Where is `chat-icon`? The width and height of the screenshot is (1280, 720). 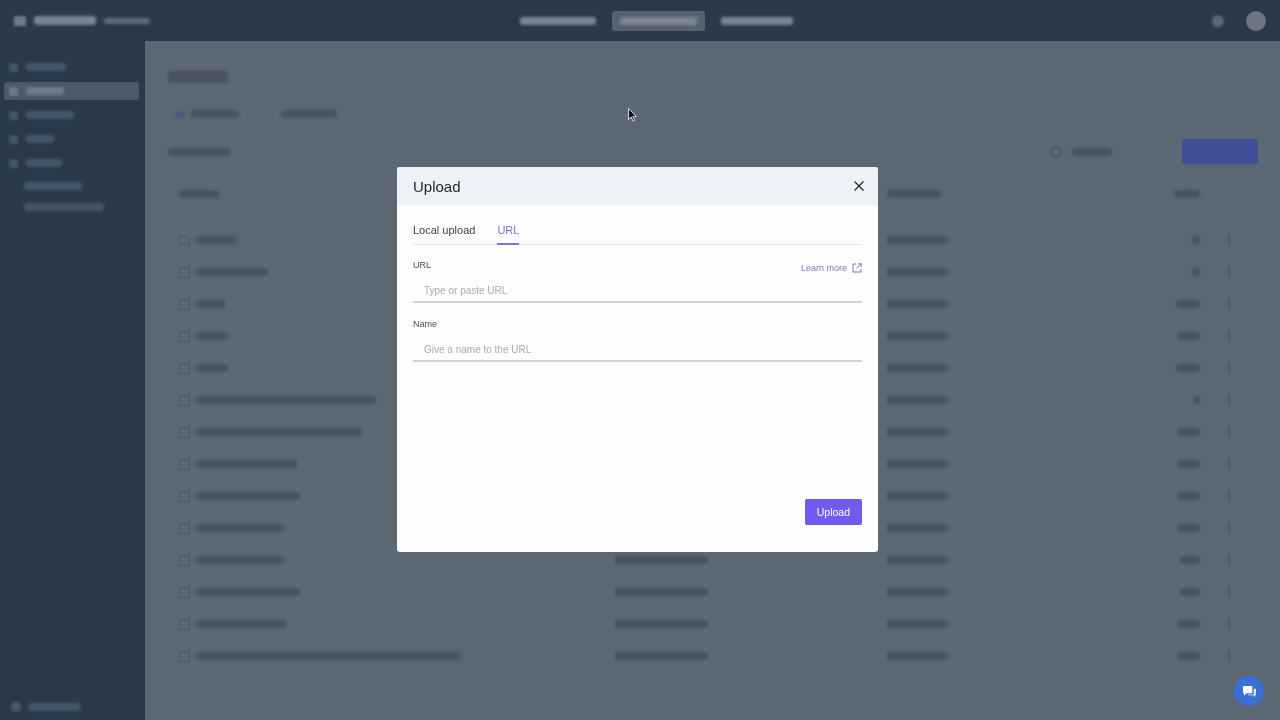
chat-icon is located at coordinates (1249, 691).